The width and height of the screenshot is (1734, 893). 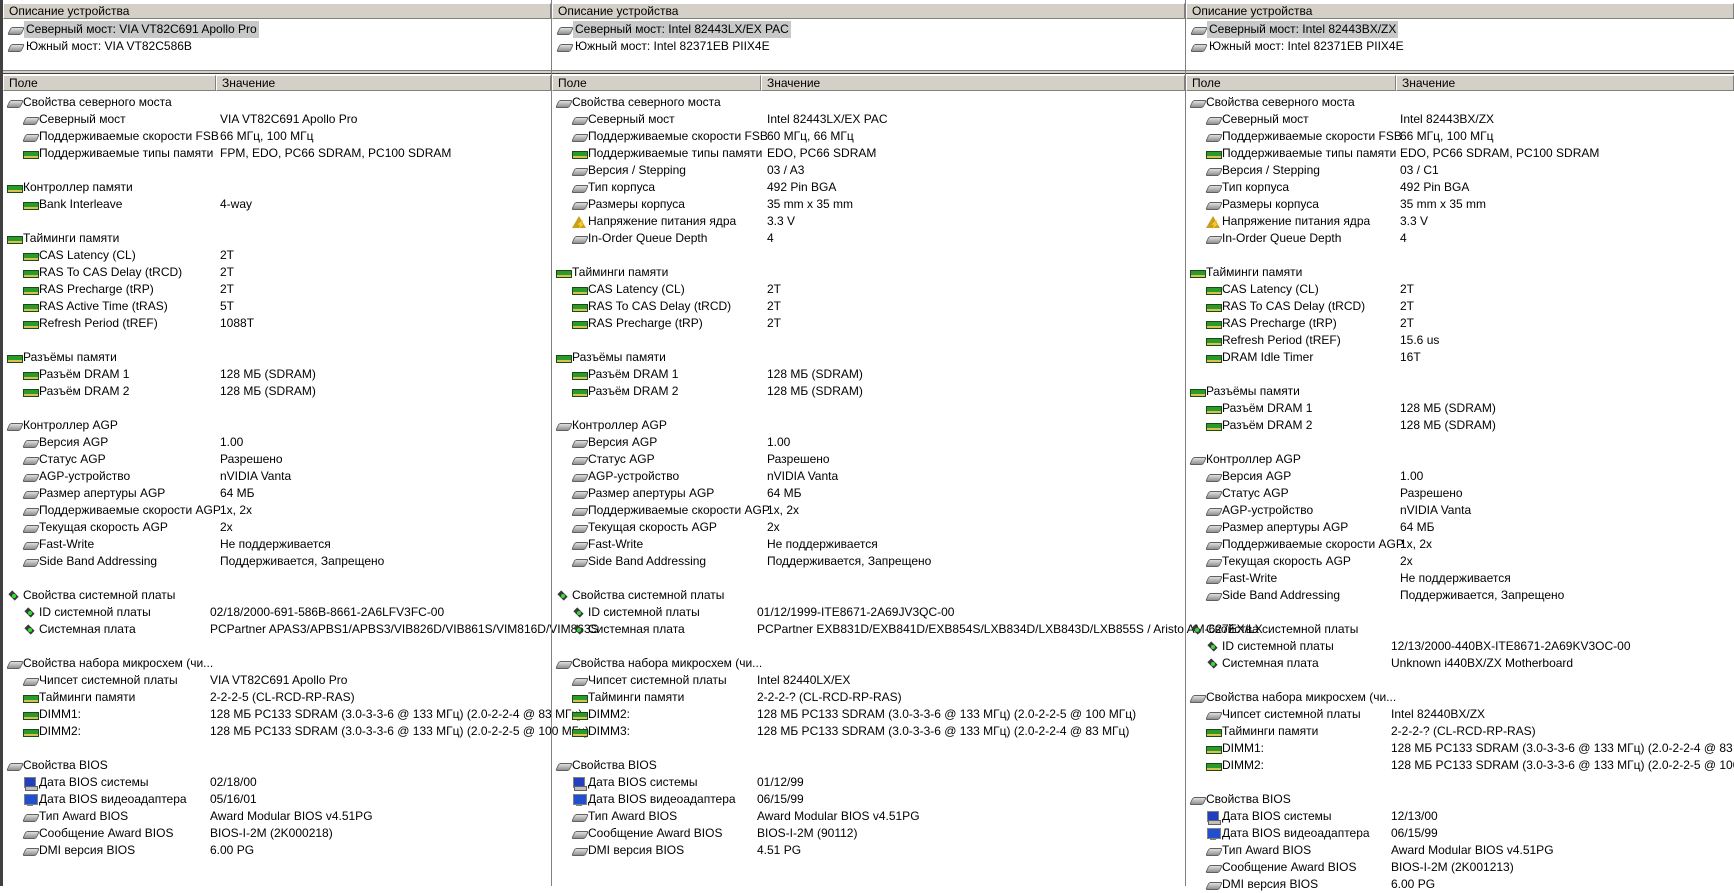 I want to click on property-row: Северный мост Intel 82443BX/ZX, so click(x=1460, y=119).